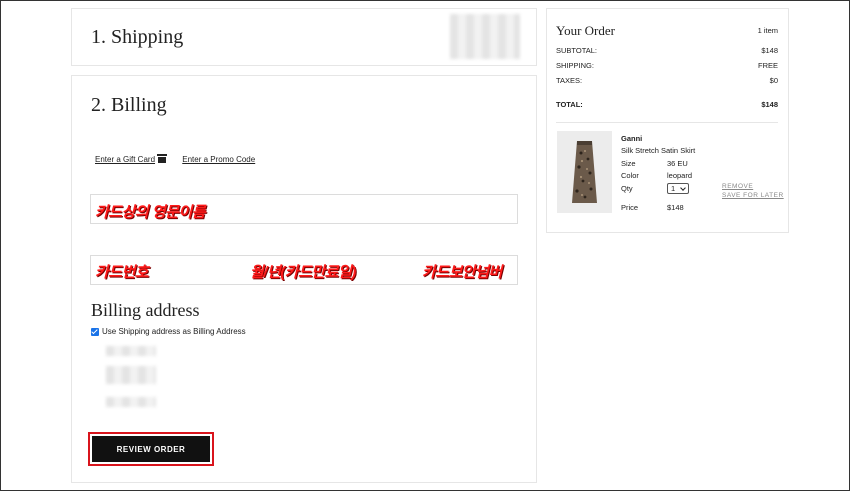 This screenshot has width=850, height=491. I want to click on qty-select: 1, so click(678, 188).